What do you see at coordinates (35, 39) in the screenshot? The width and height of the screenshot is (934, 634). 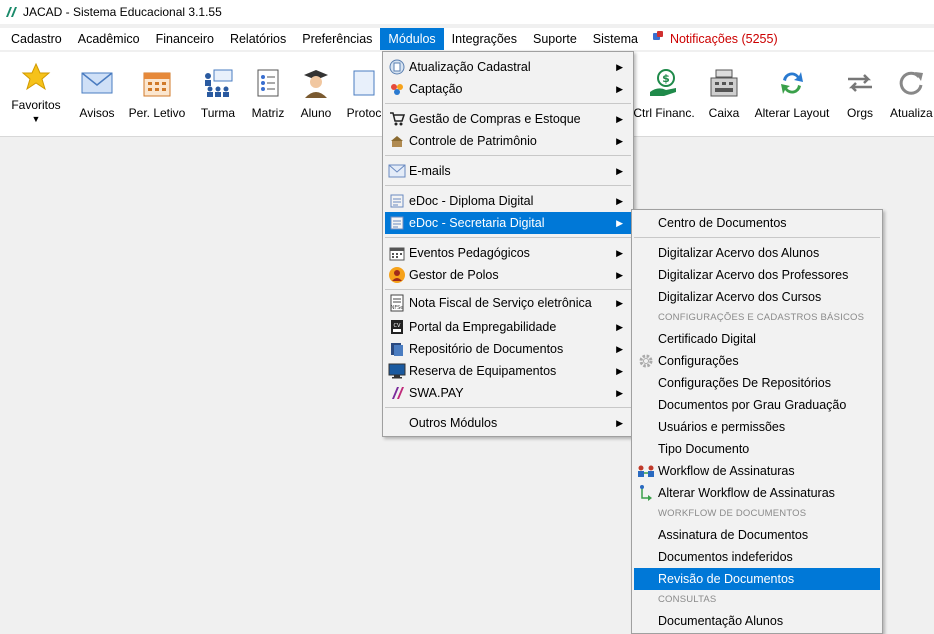 I see `menu-cadastro: Cadastro` at bounding box center [35, 39].